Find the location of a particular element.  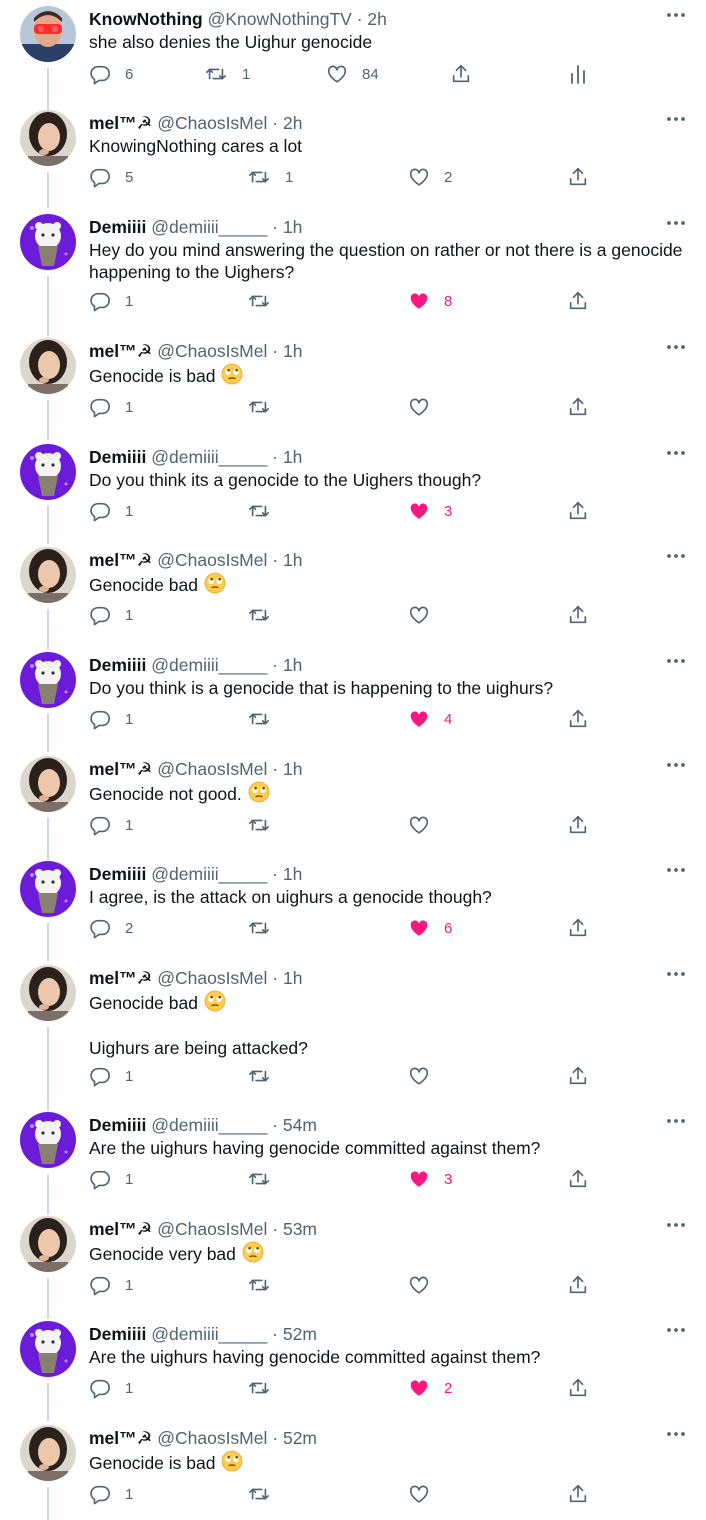

display-name: KnowNothing is located at coordinates (146, 19).